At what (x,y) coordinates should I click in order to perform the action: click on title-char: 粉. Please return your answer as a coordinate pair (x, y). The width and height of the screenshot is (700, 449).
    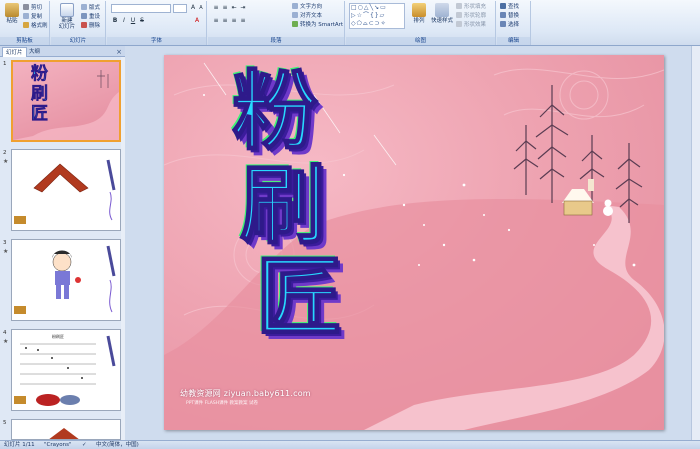
    Looking at the image, I should click on (275, 112).